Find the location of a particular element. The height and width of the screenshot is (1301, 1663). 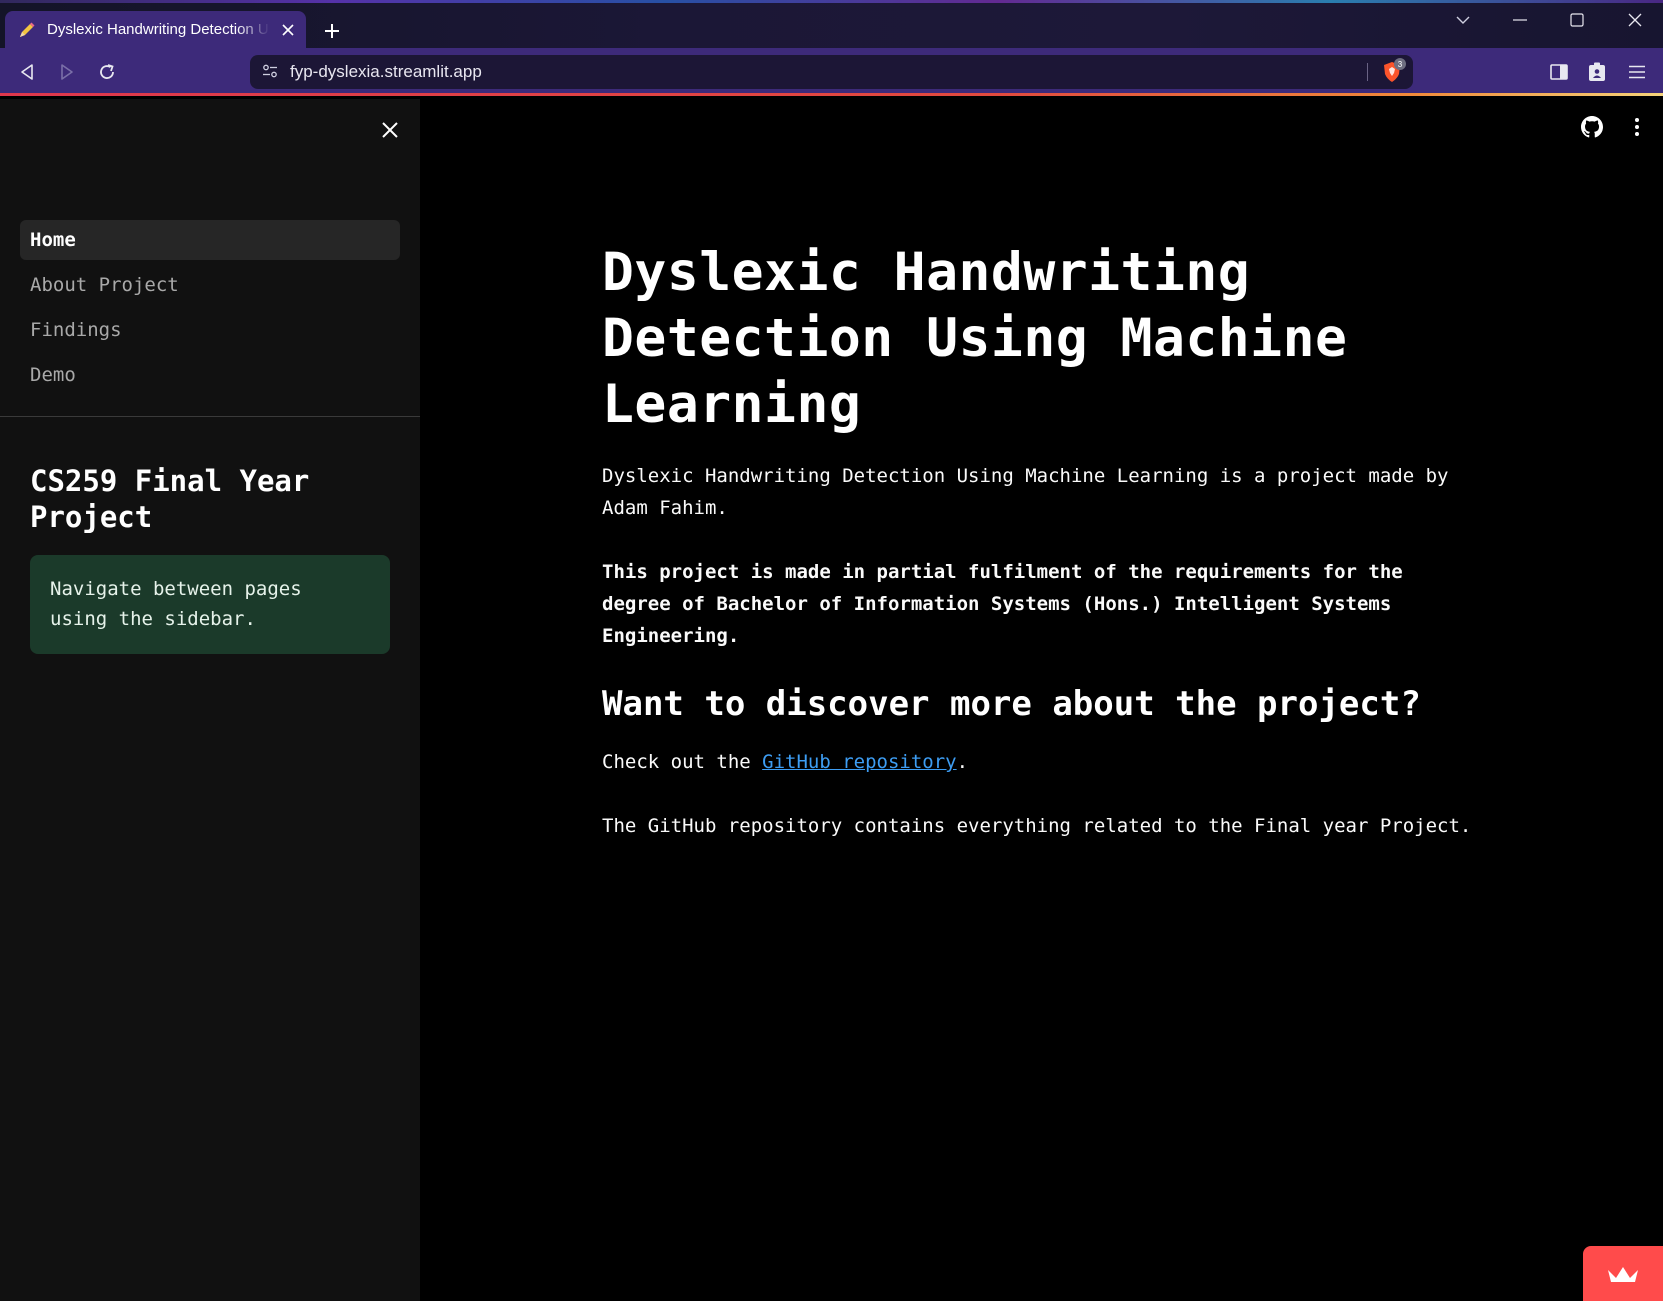

checkout-paragraph: Check out the GitHub repository. is located at coordinates (1037, 762).